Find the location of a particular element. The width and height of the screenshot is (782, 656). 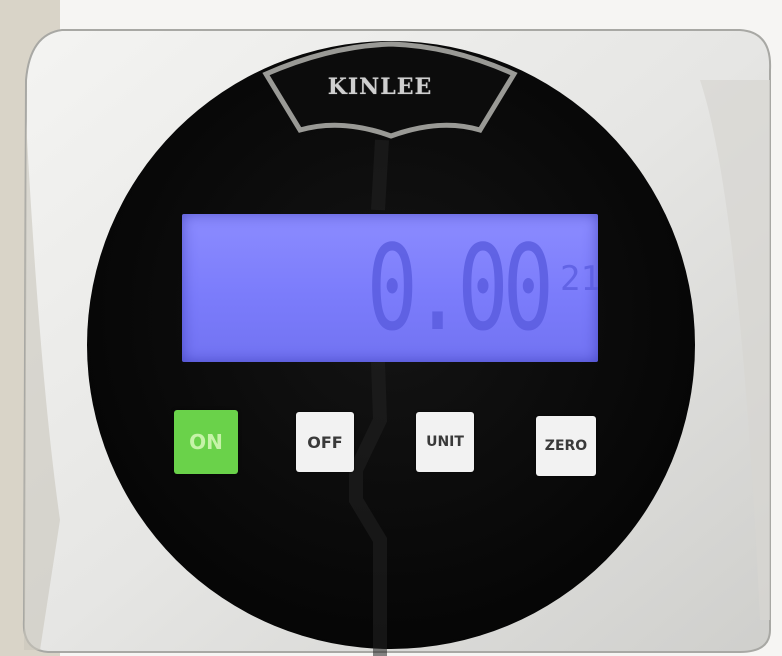

zero-button: ZERO is located at coordinates (566, 446).